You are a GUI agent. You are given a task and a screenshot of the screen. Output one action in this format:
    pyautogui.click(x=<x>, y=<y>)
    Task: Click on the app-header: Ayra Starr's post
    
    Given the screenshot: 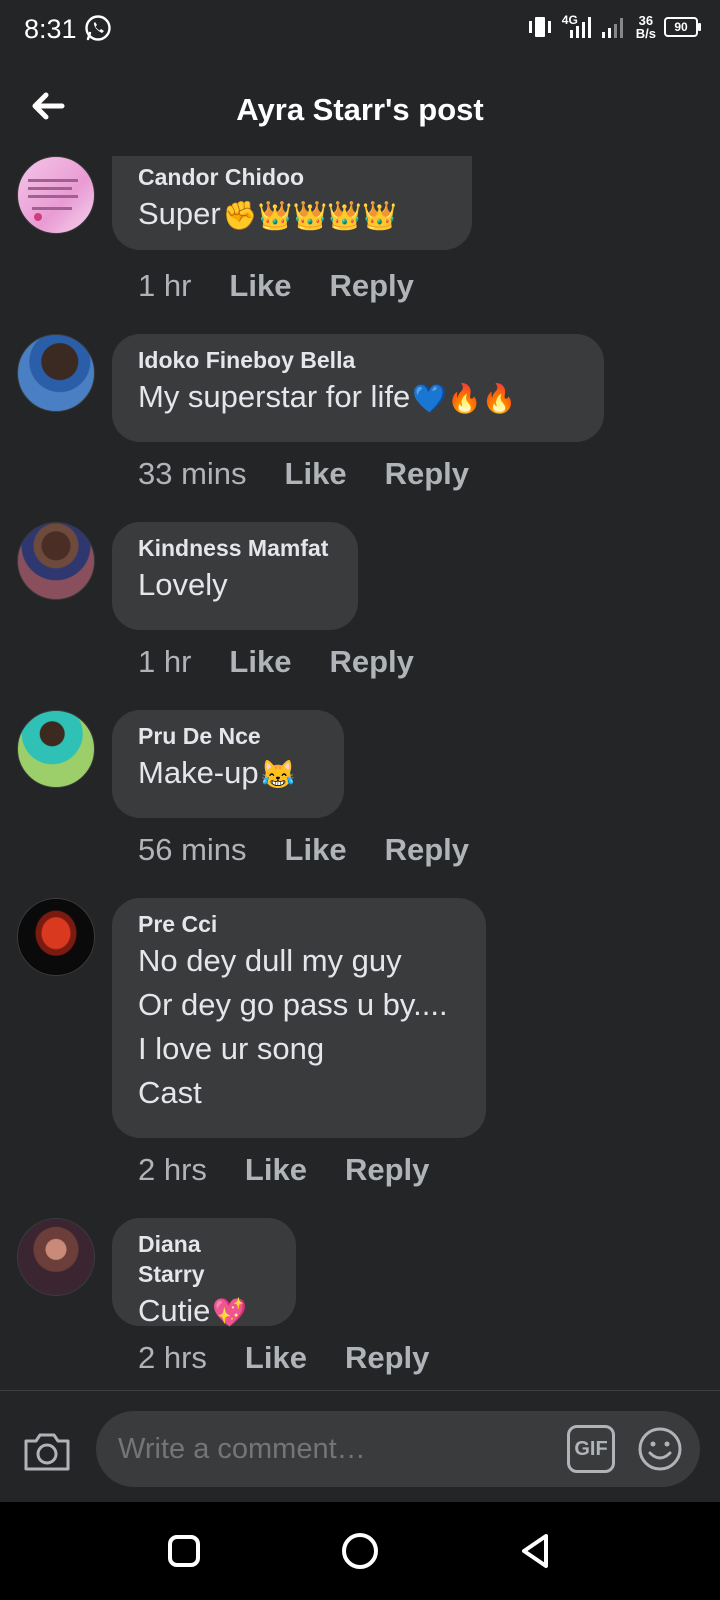 What is the action you would take?
    pyautogui.click(x=360, y=110)
    